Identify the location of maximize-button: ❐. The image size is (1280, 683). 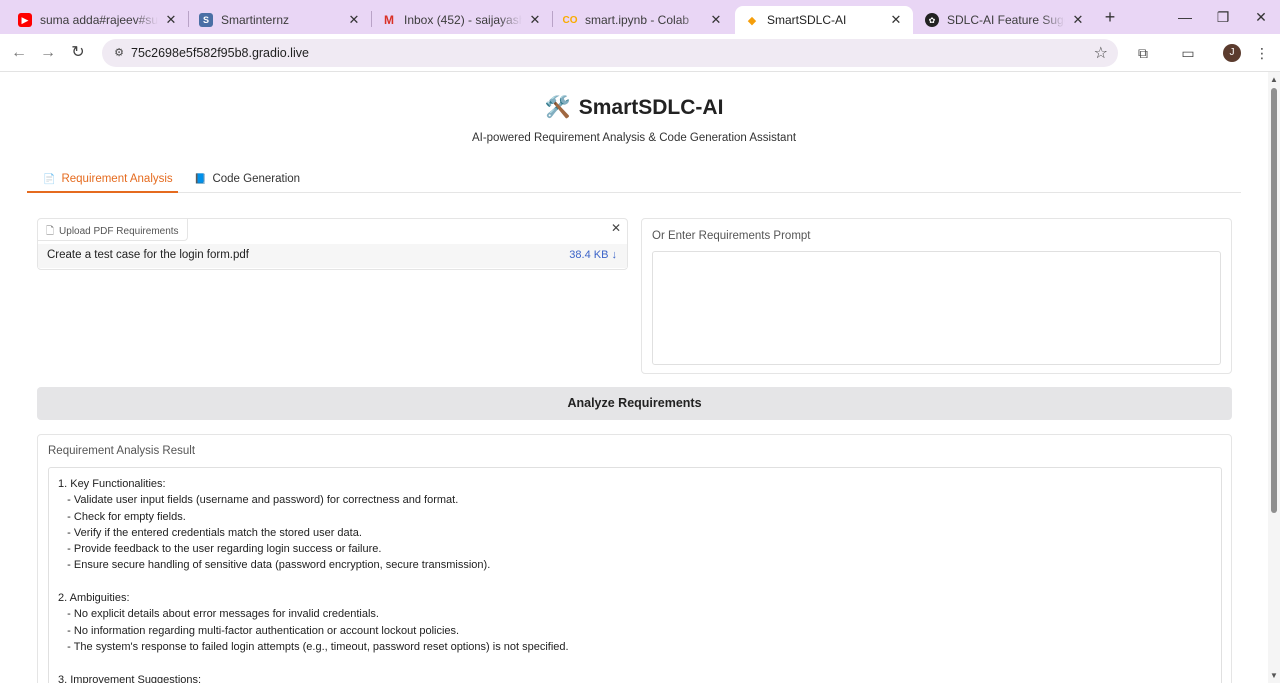
(1223, 17).